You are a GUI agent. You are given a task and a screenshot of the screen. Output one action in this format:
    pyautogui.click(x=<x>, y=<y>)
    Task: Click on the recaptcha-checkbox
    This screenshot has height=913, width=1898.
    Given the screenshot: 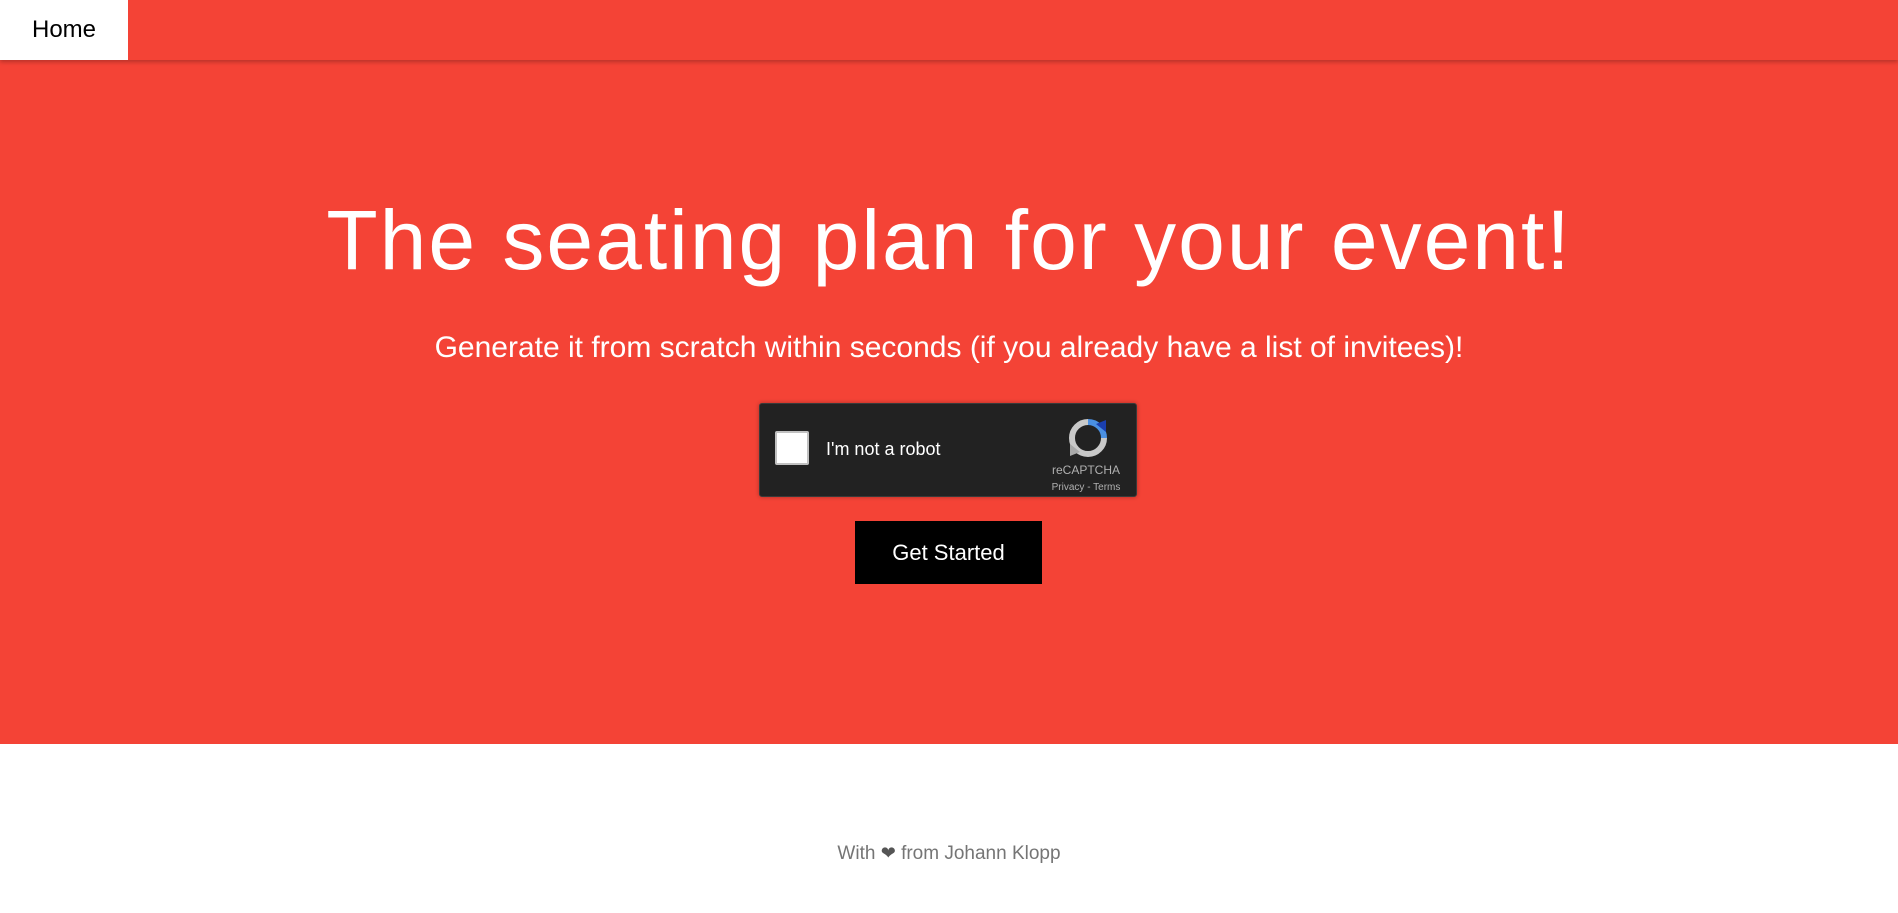 What is the action you would take?
    pyautogui.click(x=792, y=448)
    